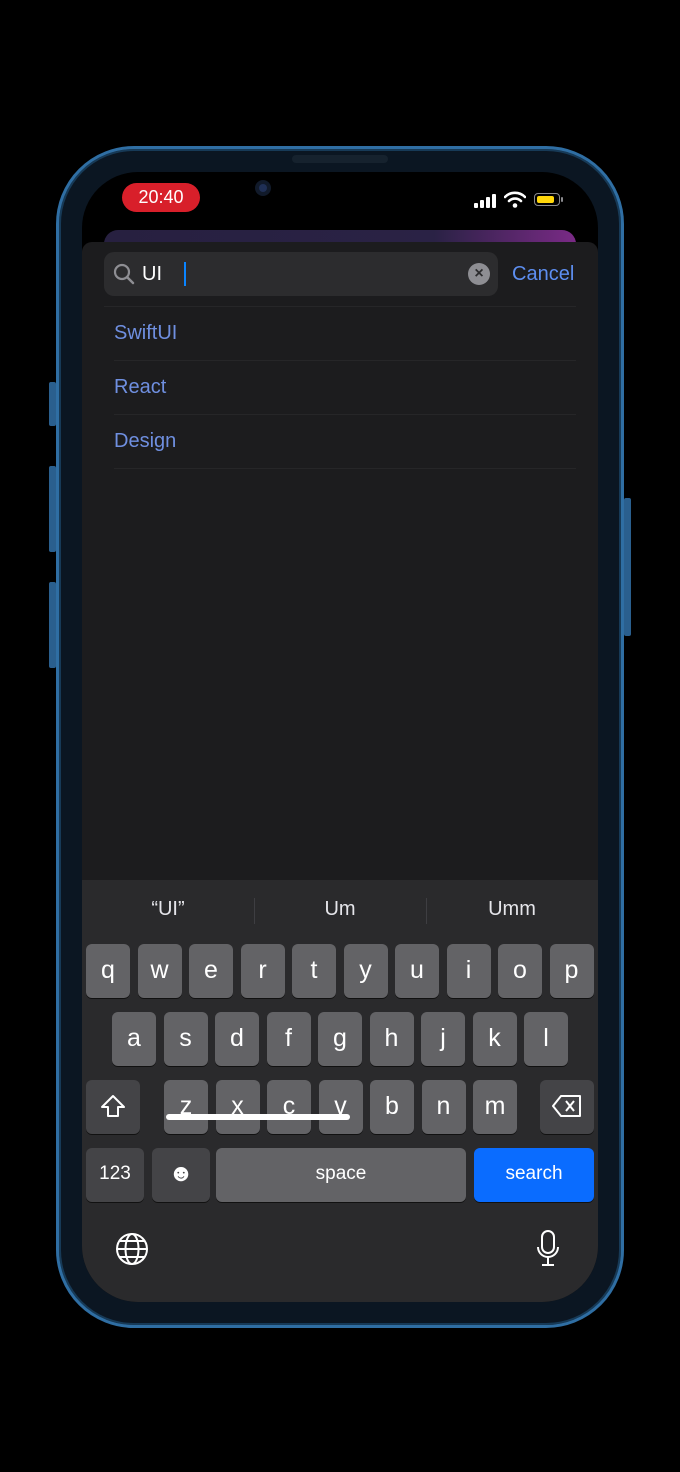 The image size is (680, 1472). What do you see at coordinates (237, 1107) in the screenshot?
I see `key-x: x` at bounding box center [237, 1107].